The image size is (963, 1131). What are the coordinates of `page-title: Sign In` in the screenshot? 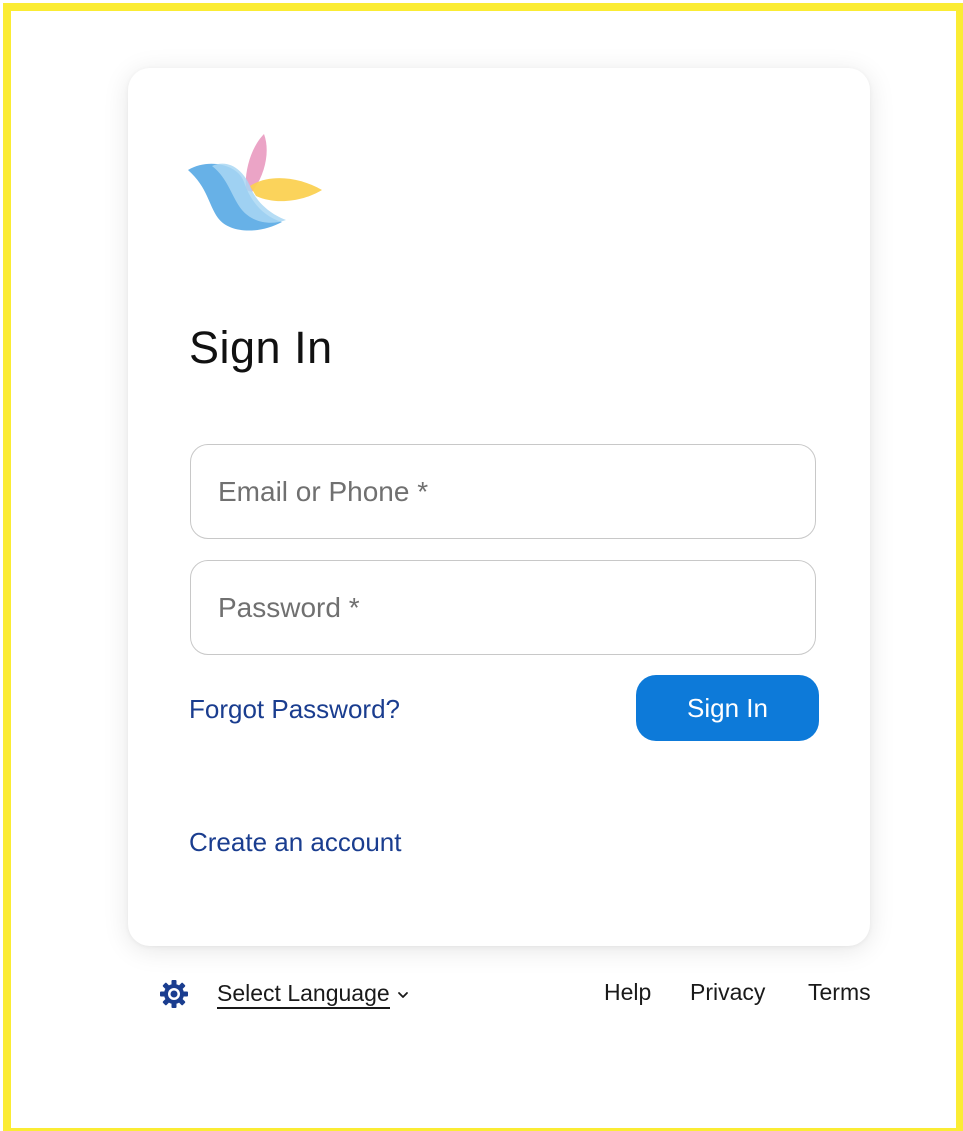 It's located at (261, 347).